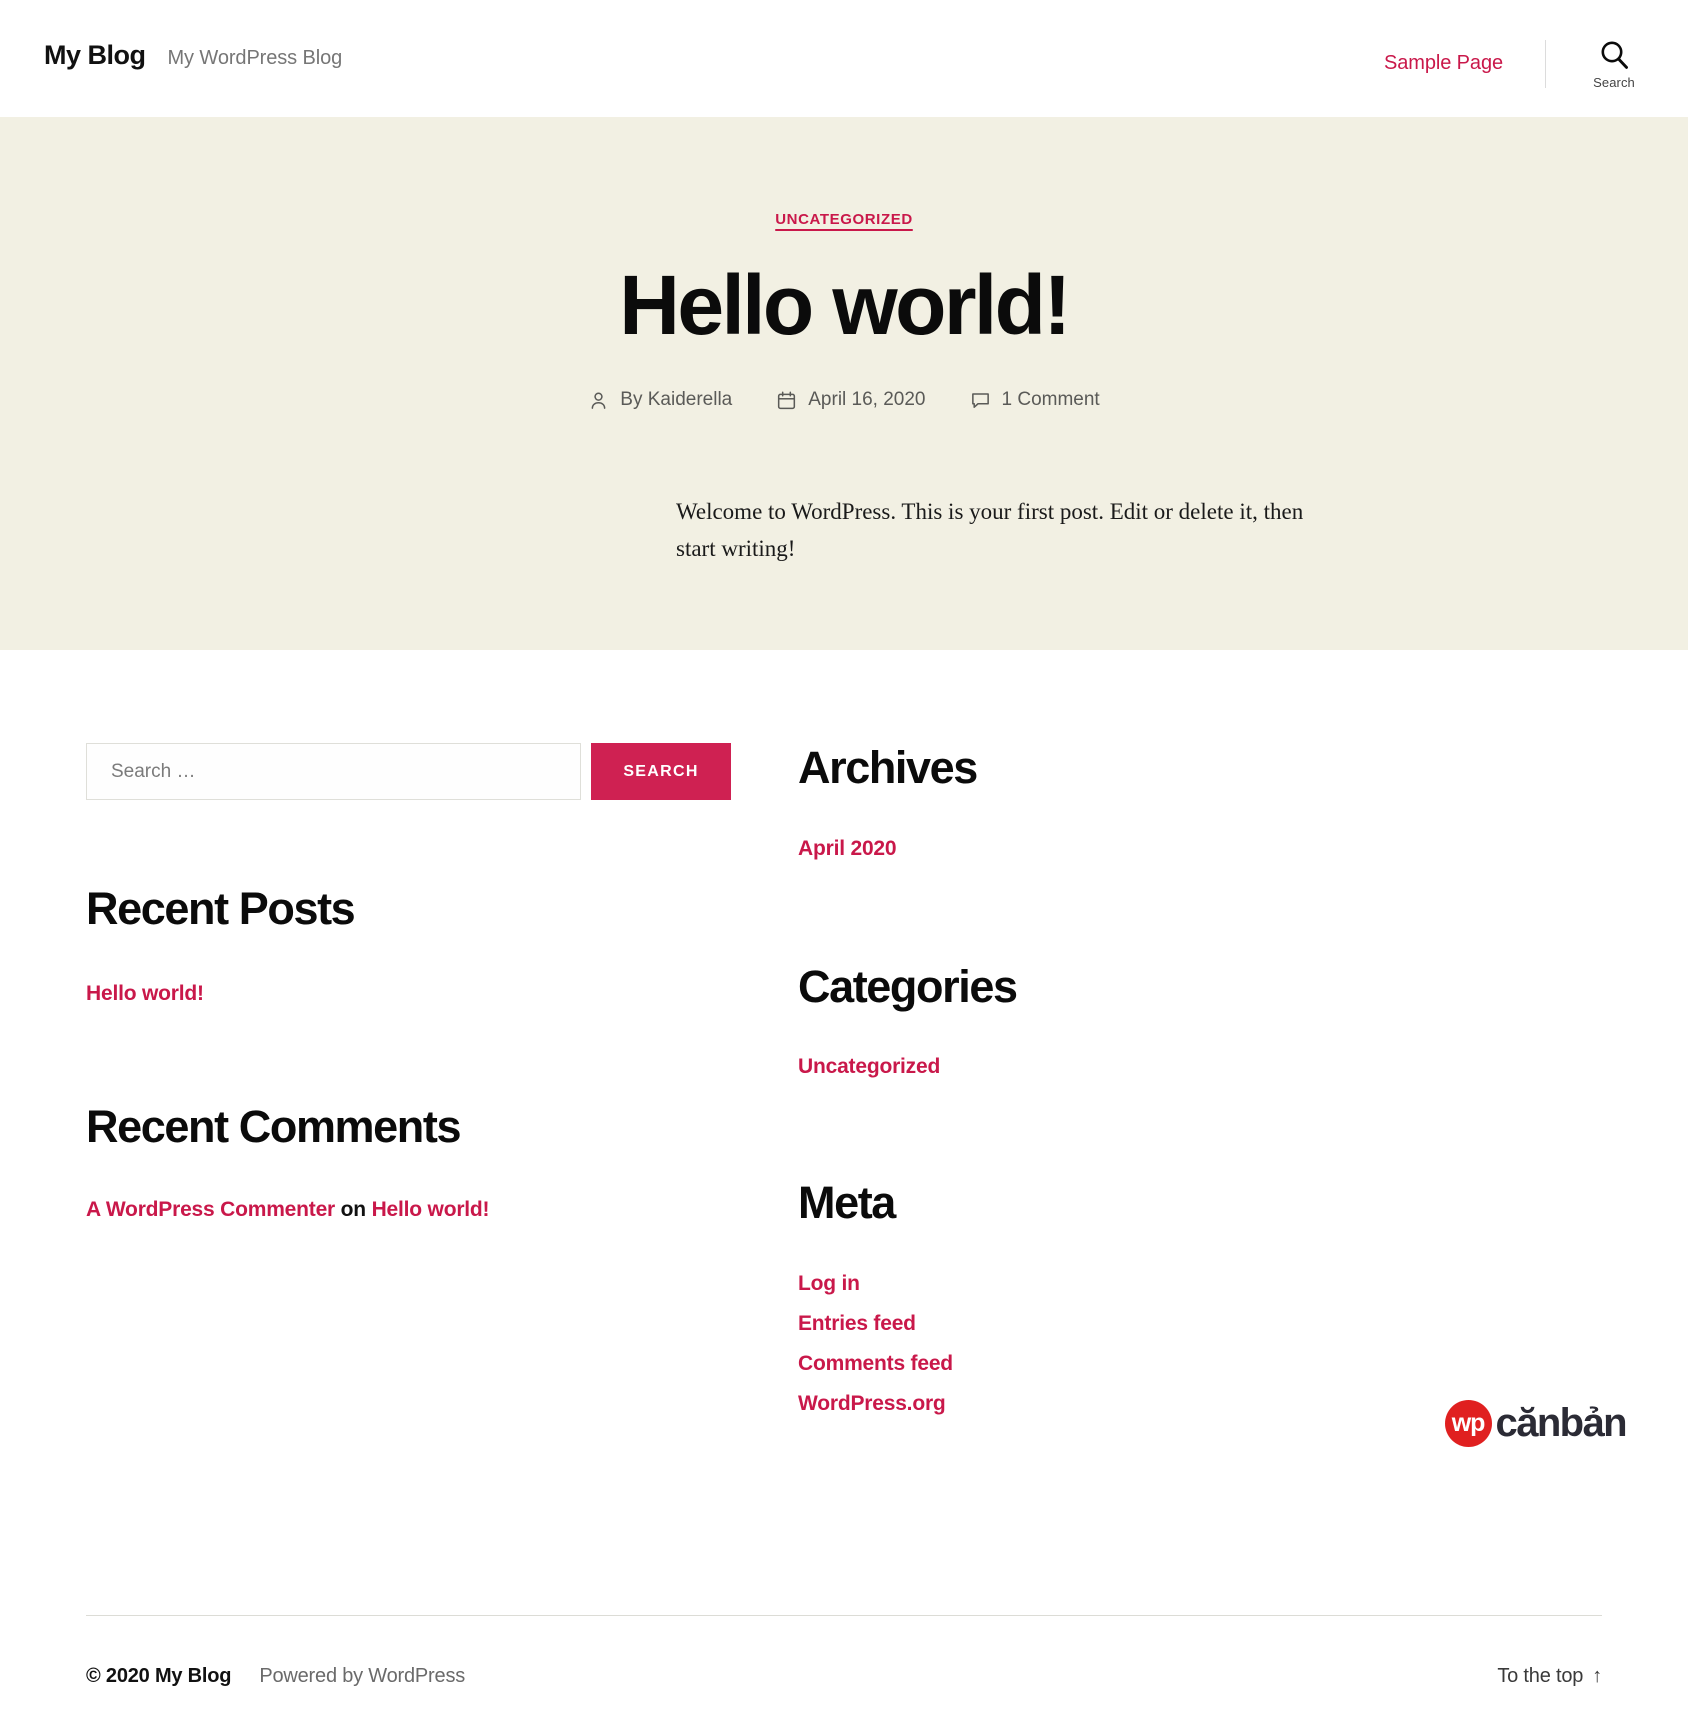 This screenshot has height=1736, width=1688. Describe the element at coordinates (159, 1675) in the screenshot. I see `footer-copyright: © 2020 My Blog` at that location.